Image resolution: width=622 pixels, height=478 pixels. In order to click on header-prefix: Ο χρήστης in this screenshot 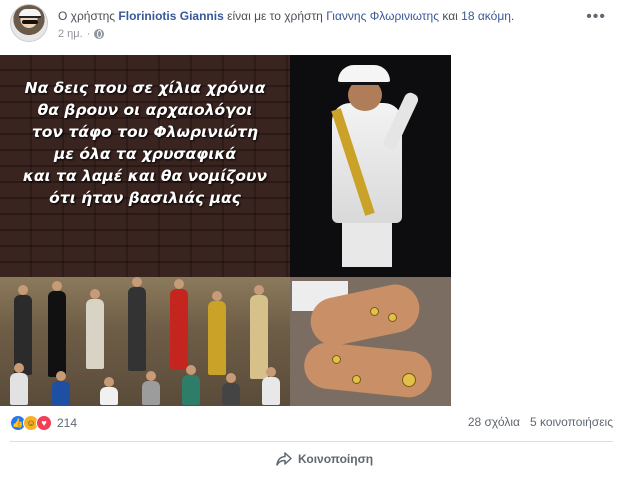, I will do `click(87, 16)`.